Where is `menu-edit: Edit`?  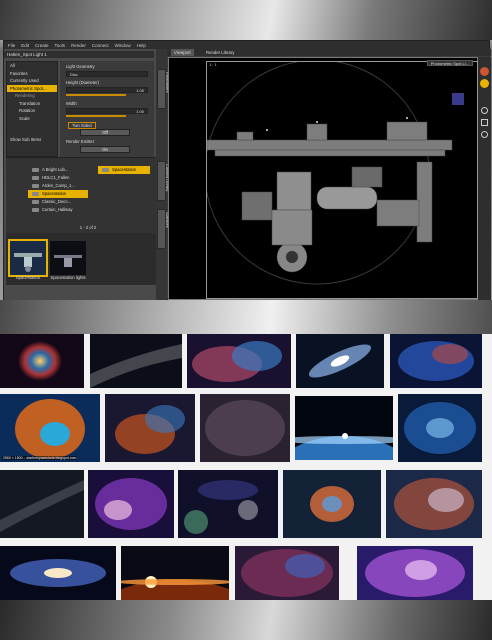
menu-edit: Edit is located at coordinates (25, 45).